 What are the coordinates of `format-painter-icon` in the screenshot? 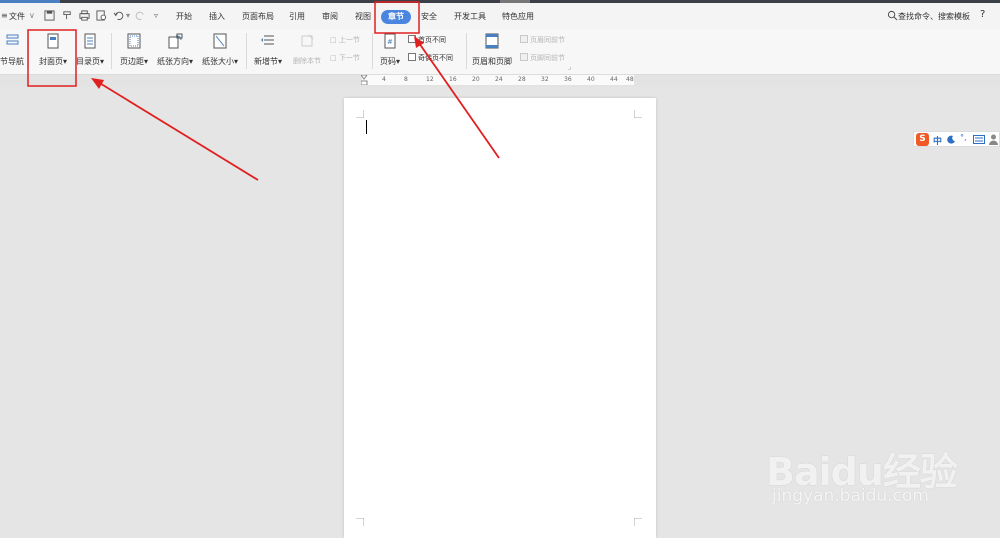 It's located at (67, 15).